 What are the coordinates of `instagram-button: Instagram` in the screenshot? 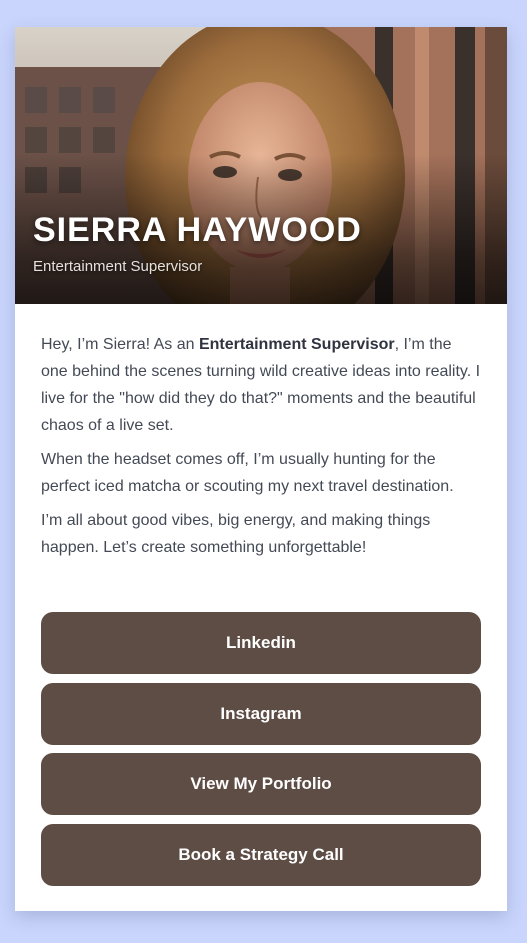 It's located at (261, 713).